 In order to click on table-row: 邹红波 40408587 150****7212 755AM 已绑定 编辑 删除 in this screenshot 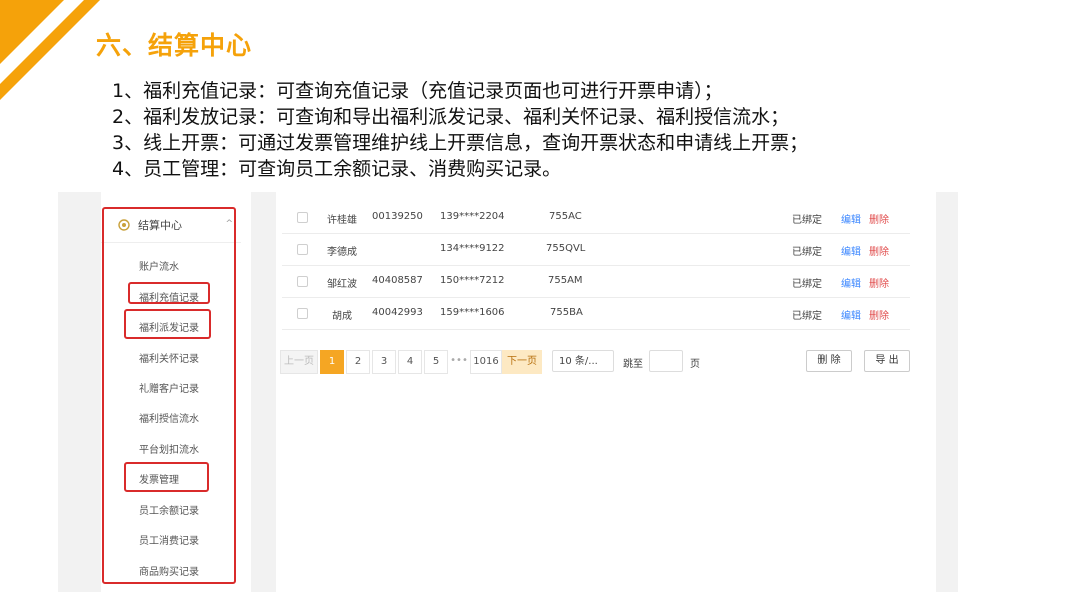, I will do `click(596, 282)`.